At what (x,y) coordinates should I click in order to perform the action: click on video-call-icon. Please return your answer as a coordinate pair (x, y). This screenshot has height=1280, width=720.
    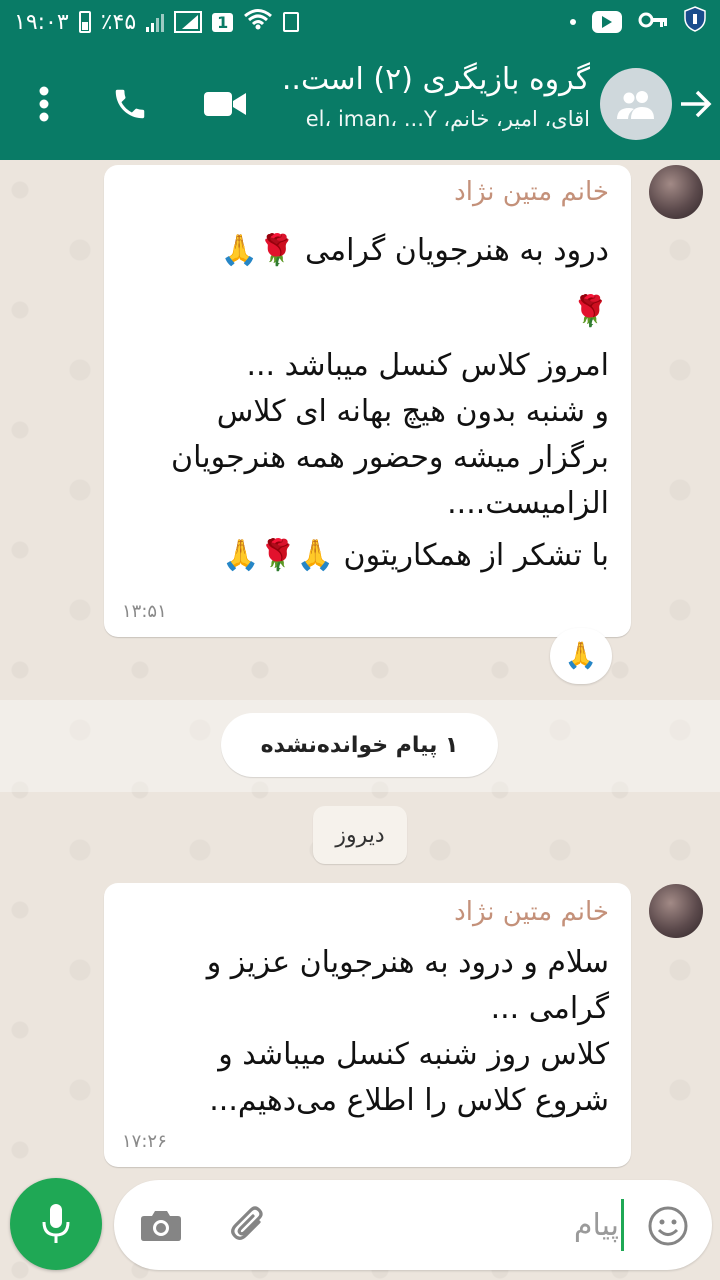
    Looking at the image, I should click on (225, 104).